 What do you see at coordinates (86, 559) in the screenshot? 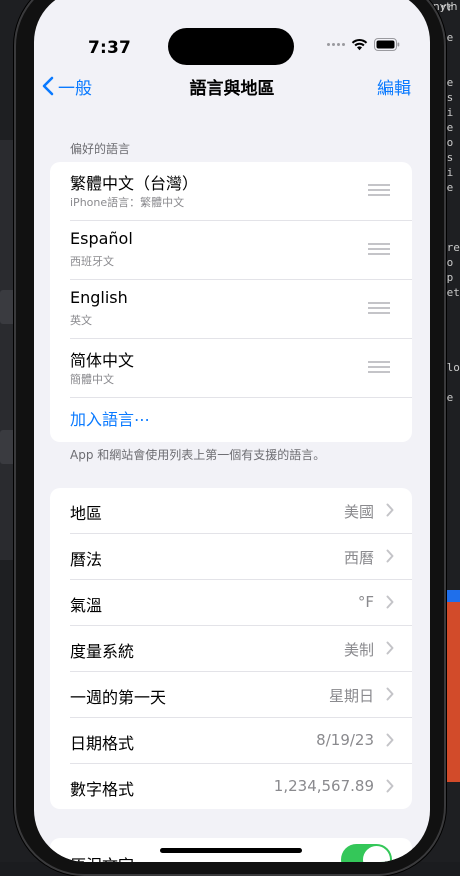
I see `row-label: 曆法` at bounding box center [86, 559].